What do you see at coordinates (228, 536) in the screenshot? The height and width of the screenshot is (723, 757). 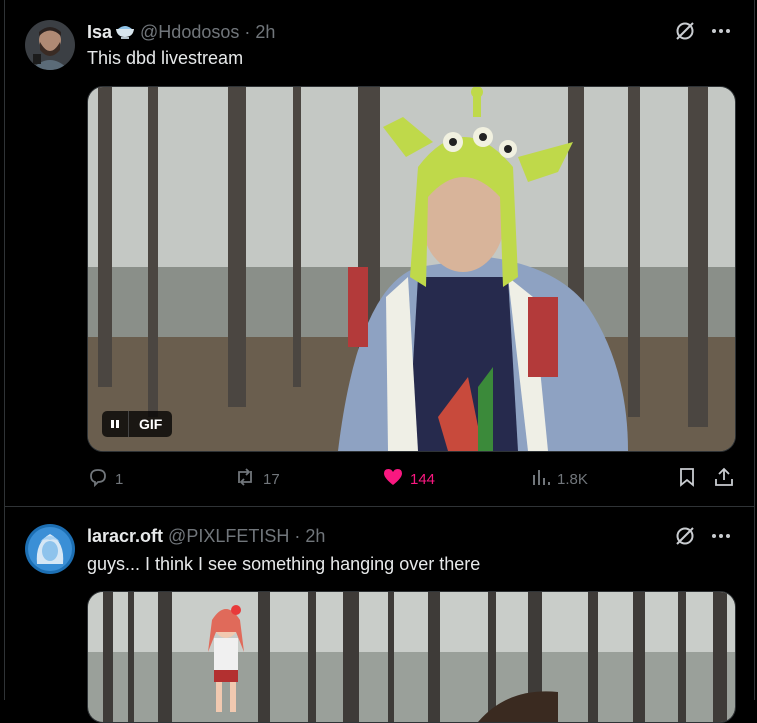 I see `handle: @PIXLFETISH` at bounding box center [228, 536].